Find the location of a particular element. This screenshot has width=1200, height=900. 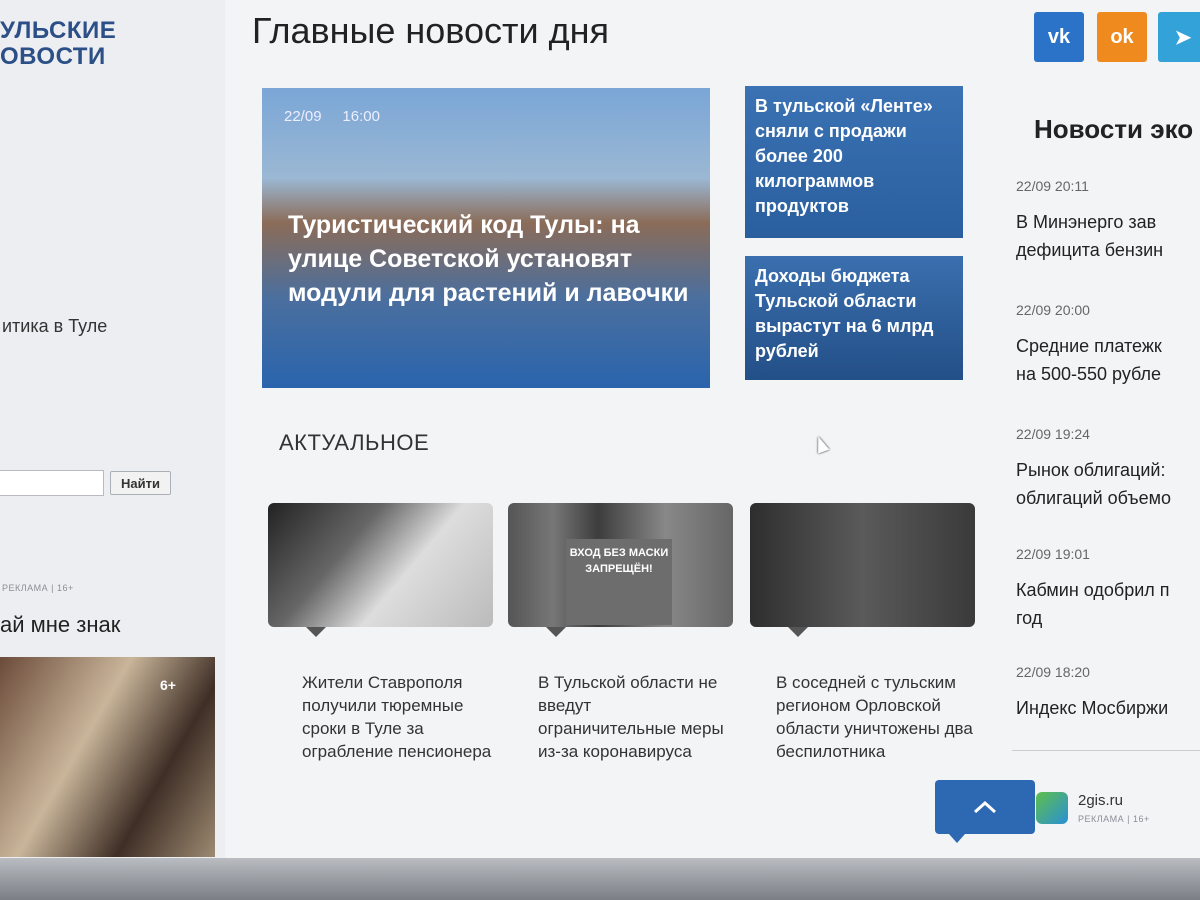

feed-time: 22/09 20:11 is located at coordinates (1052, 186).